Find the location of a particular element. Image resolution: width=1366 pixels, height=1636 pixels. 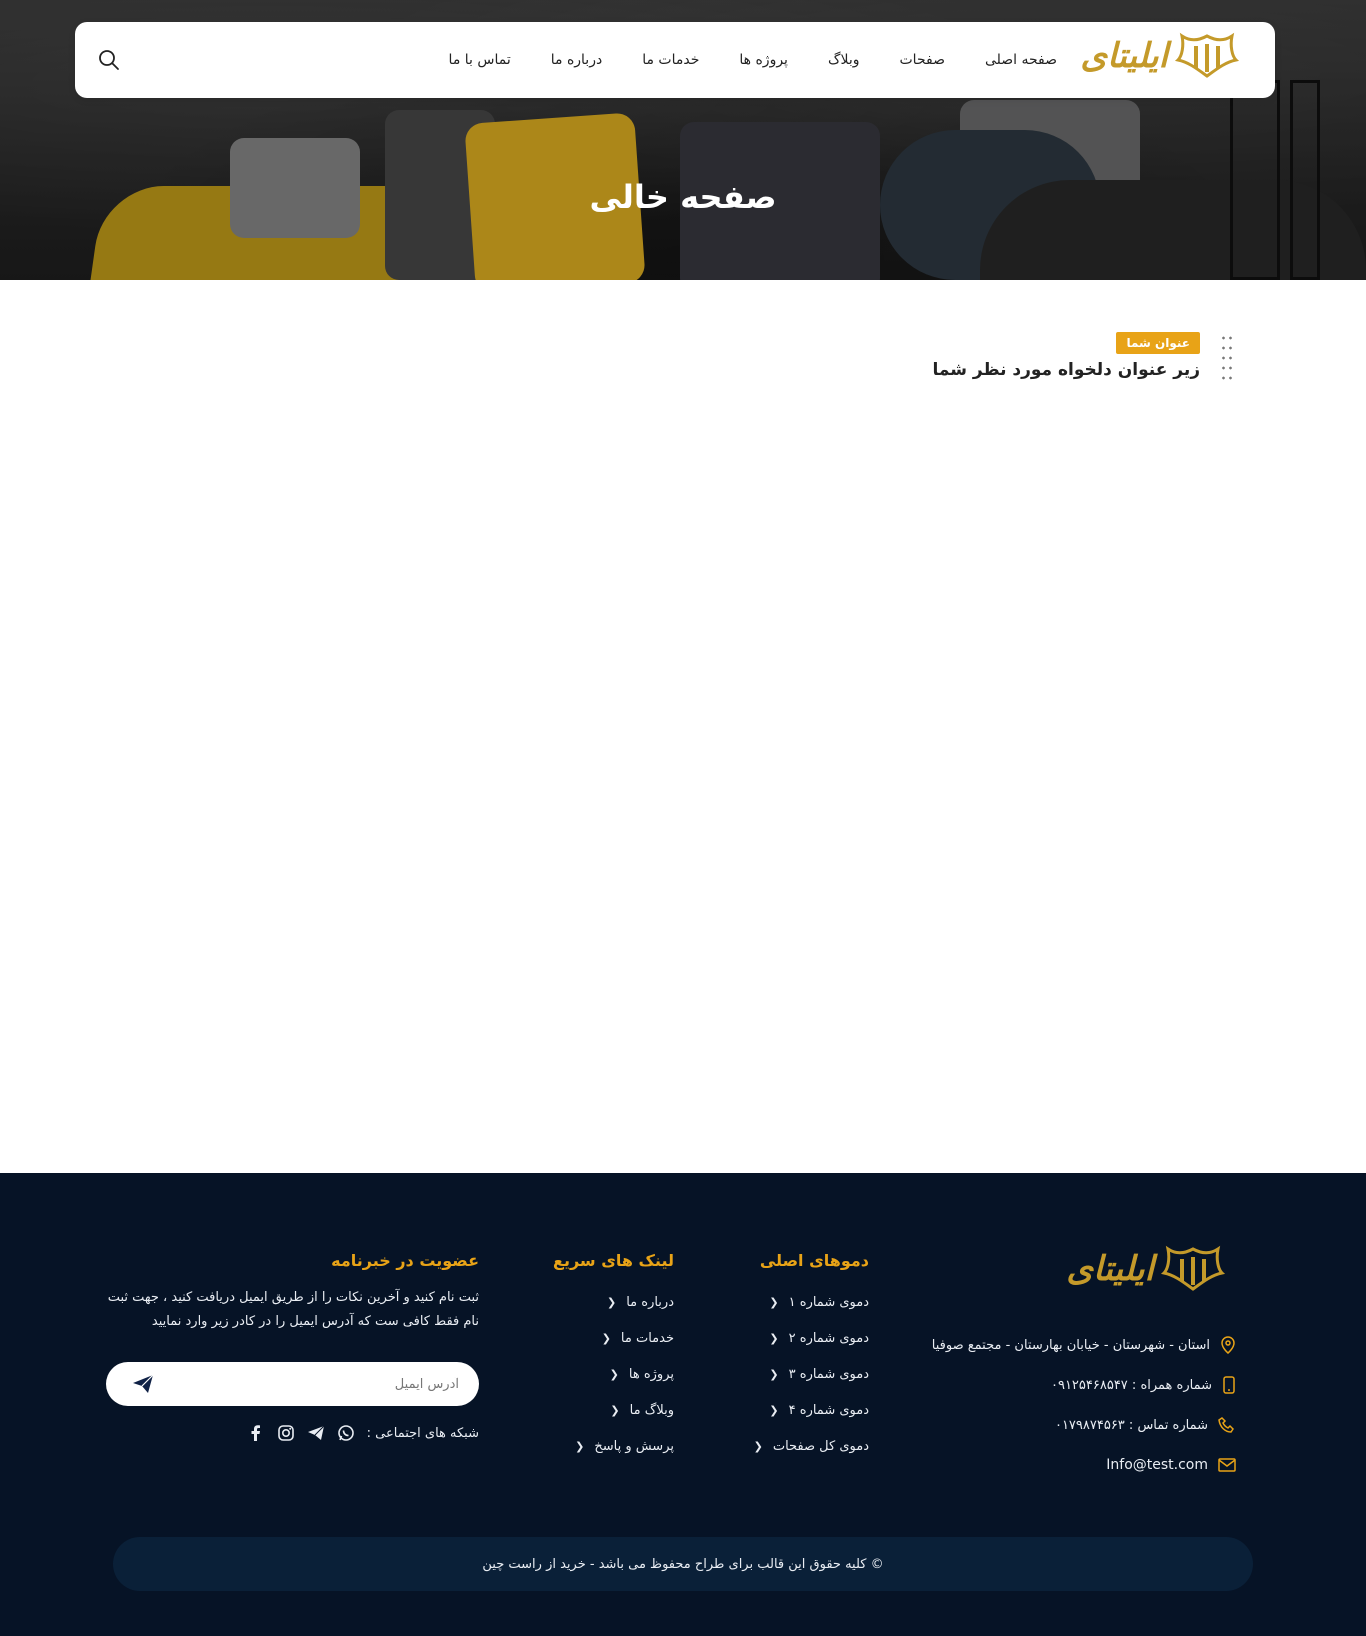

link-label: دموی شماره ۲ is located at coordinates (828, 1338).